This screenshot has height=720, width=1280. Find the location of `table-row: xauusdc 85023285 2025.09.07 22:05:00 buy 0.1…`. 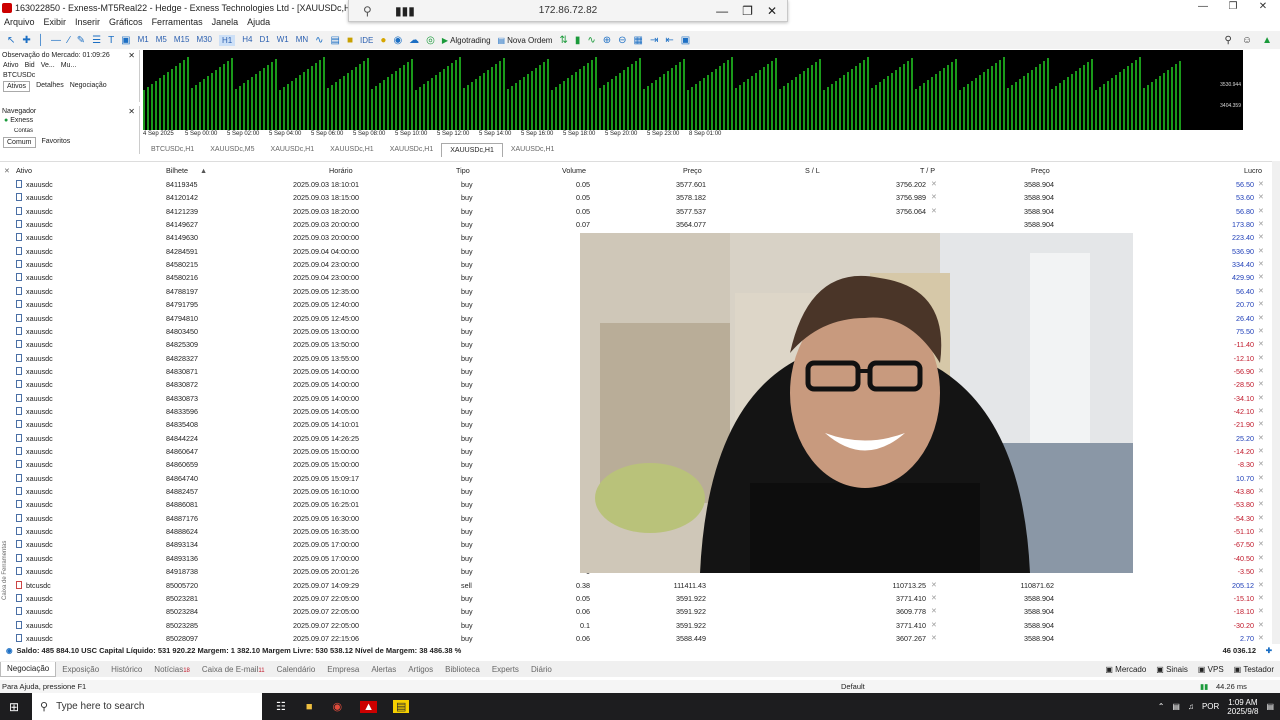

table-row: xauusdc 85023285 2025.09.07 22:05:00 buy 0.1… is located at coordinates (636, 625).